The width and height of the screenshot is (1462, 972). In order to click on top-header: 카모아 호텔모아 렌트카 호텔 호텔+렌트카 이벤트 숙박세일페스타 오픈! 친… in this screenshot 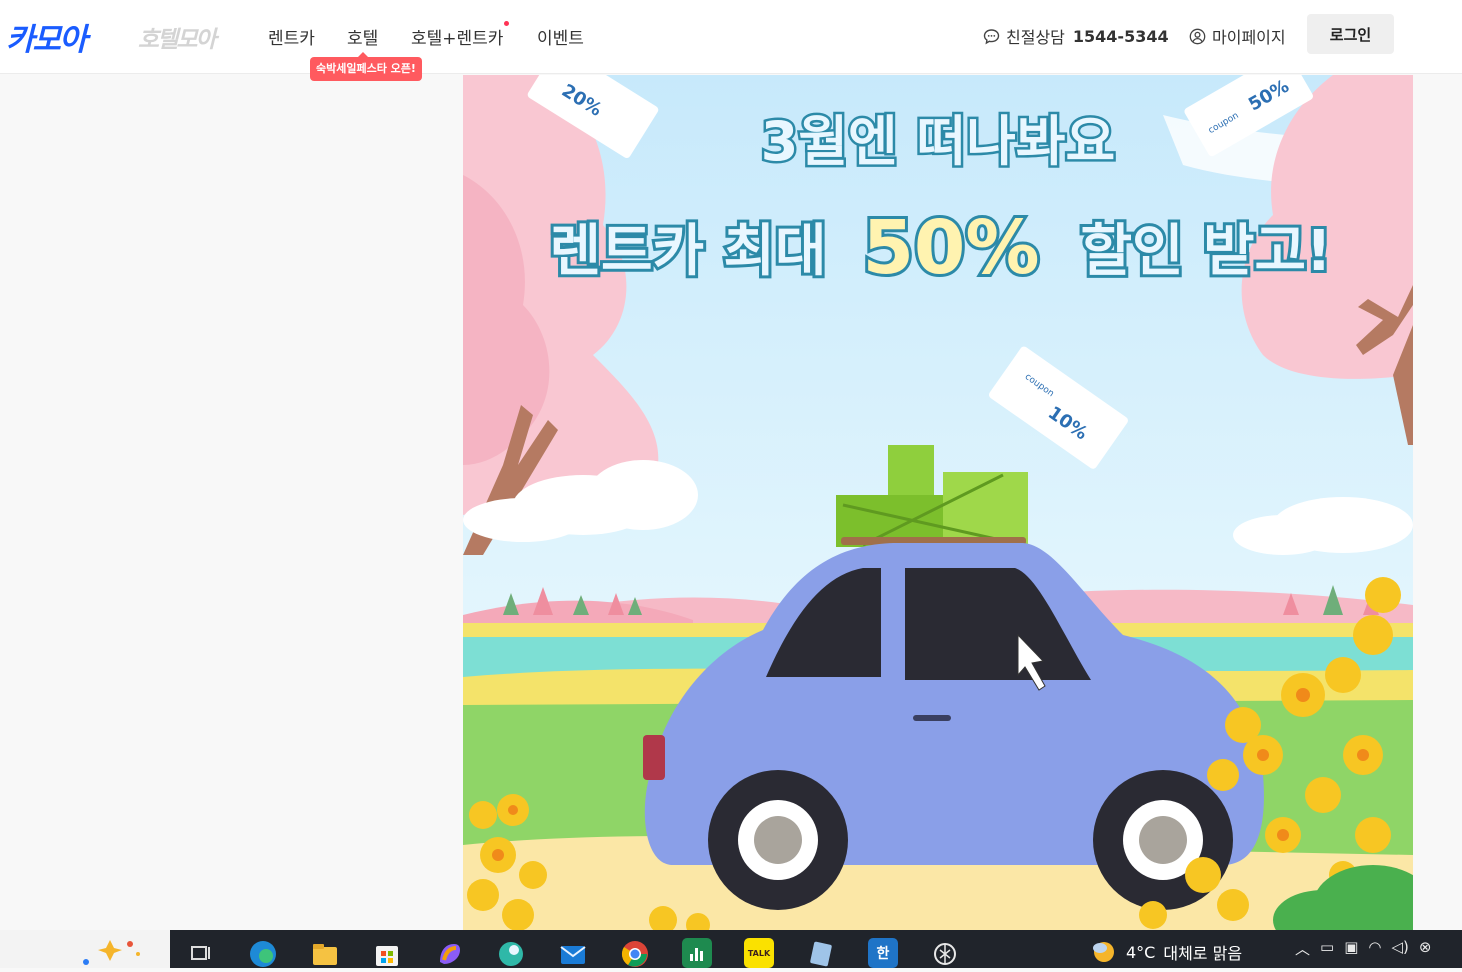, I will do `click(731, 40)`.